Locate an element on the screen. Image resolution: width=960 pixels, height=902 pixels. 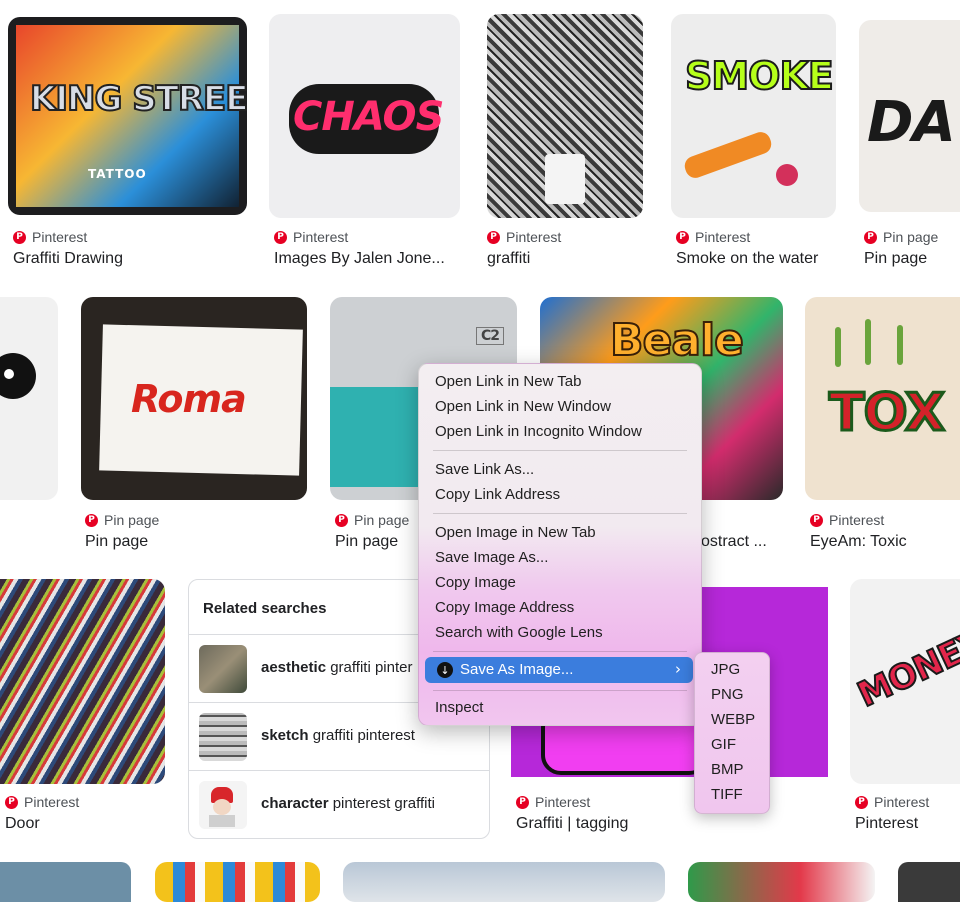
result-image: SMOKE is located at coordinates (753, 116).